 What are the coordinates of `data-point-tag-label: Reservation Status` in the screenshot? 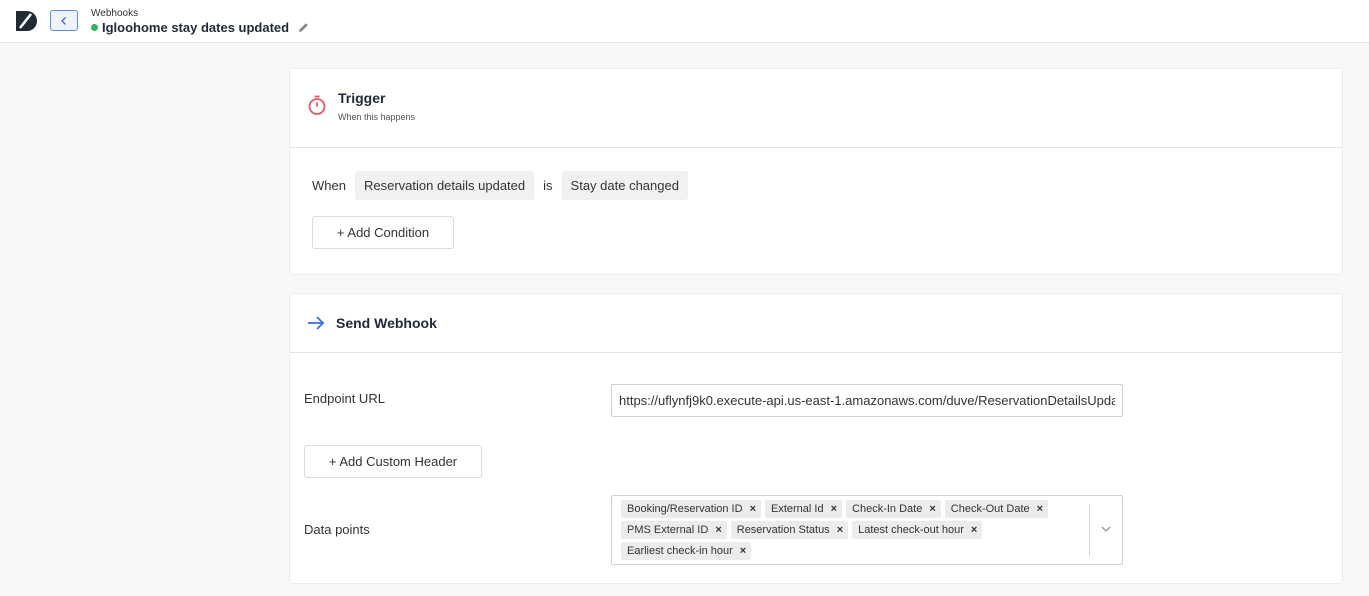 It's located at (783, 530).